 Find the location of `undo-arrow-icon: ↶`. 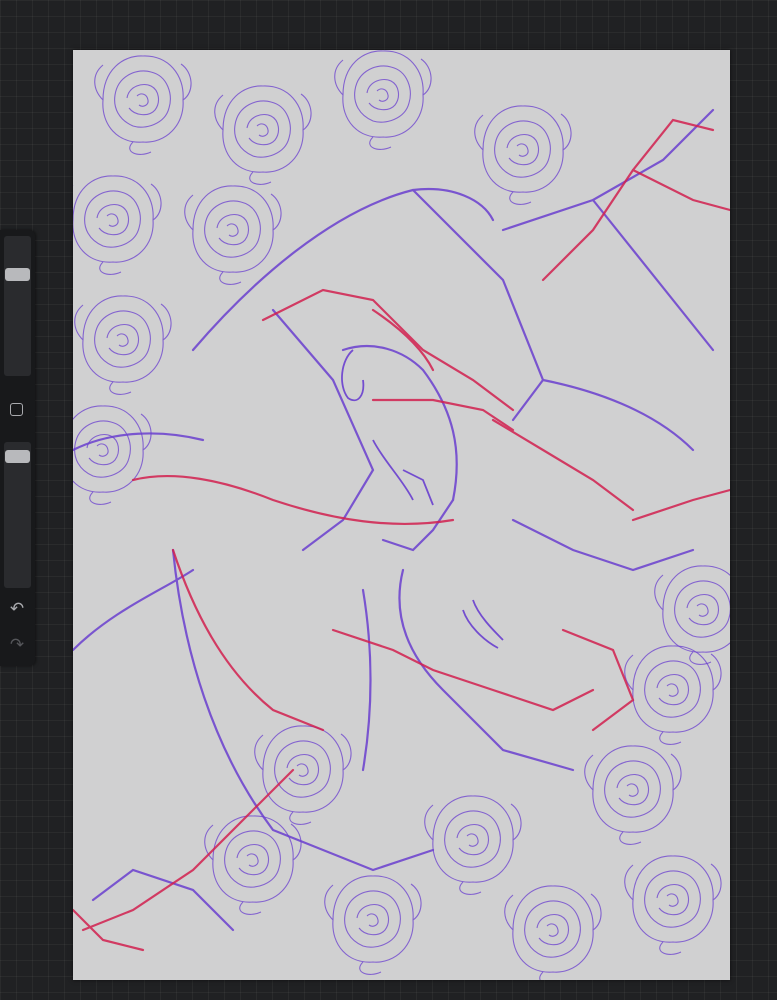

undo-arrow-icon: ↶ is located at coordinates (17, 609).